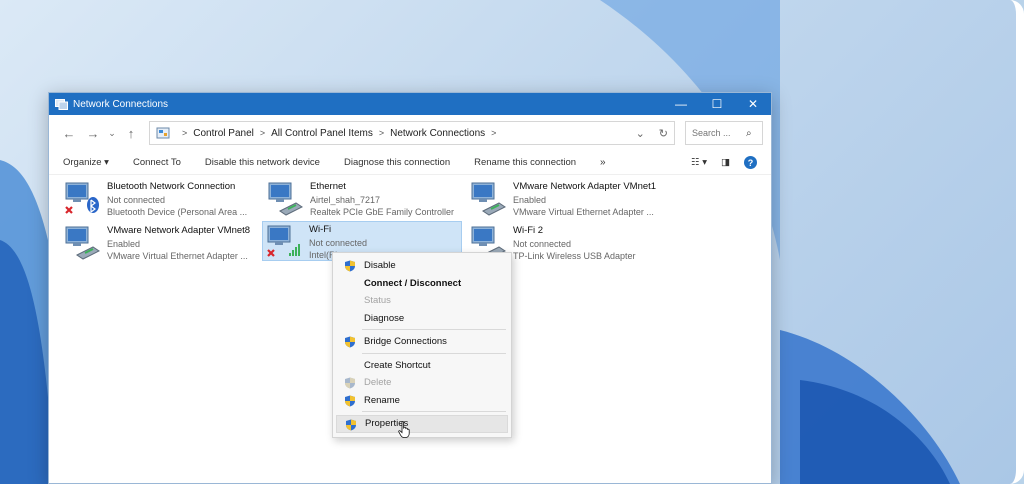 The image size is (1024, 484). I want to click on menu-label: Connect / Disconnect, so click(413, 283).